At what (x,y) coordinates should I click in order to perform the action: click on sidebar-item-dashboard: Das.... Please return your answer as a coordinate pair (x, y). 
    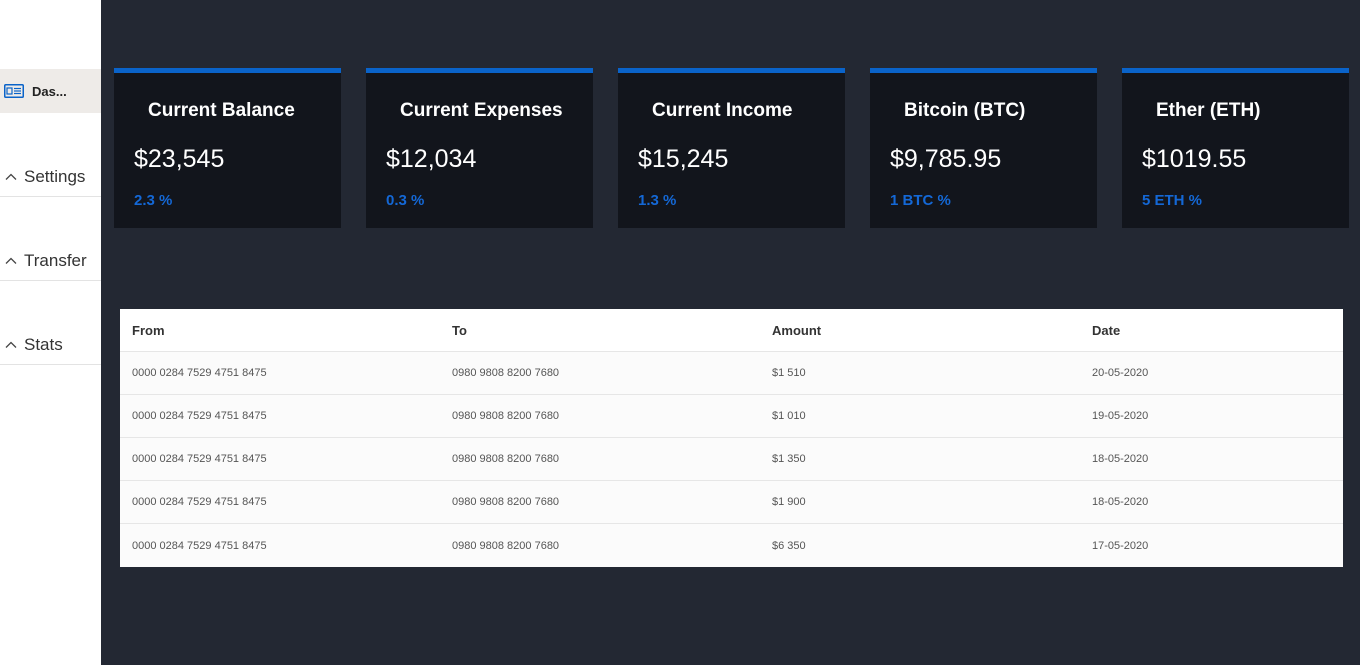
    Looking at the image, I should click on (50, 91).